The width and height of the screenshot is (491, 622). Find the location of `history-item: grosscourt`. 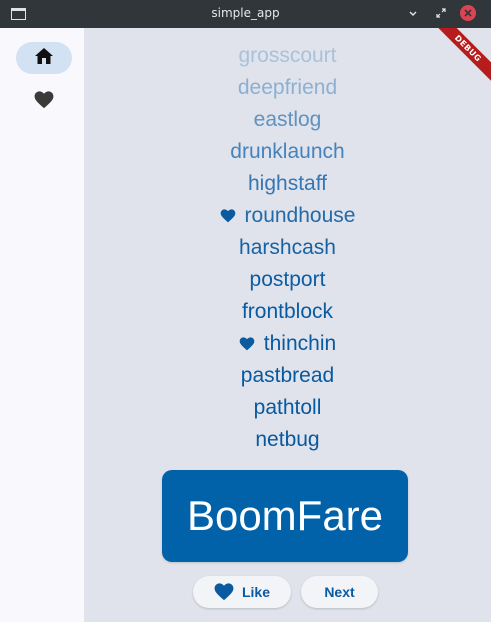

history-item: grosscourt is located at coordinates (287, 56).